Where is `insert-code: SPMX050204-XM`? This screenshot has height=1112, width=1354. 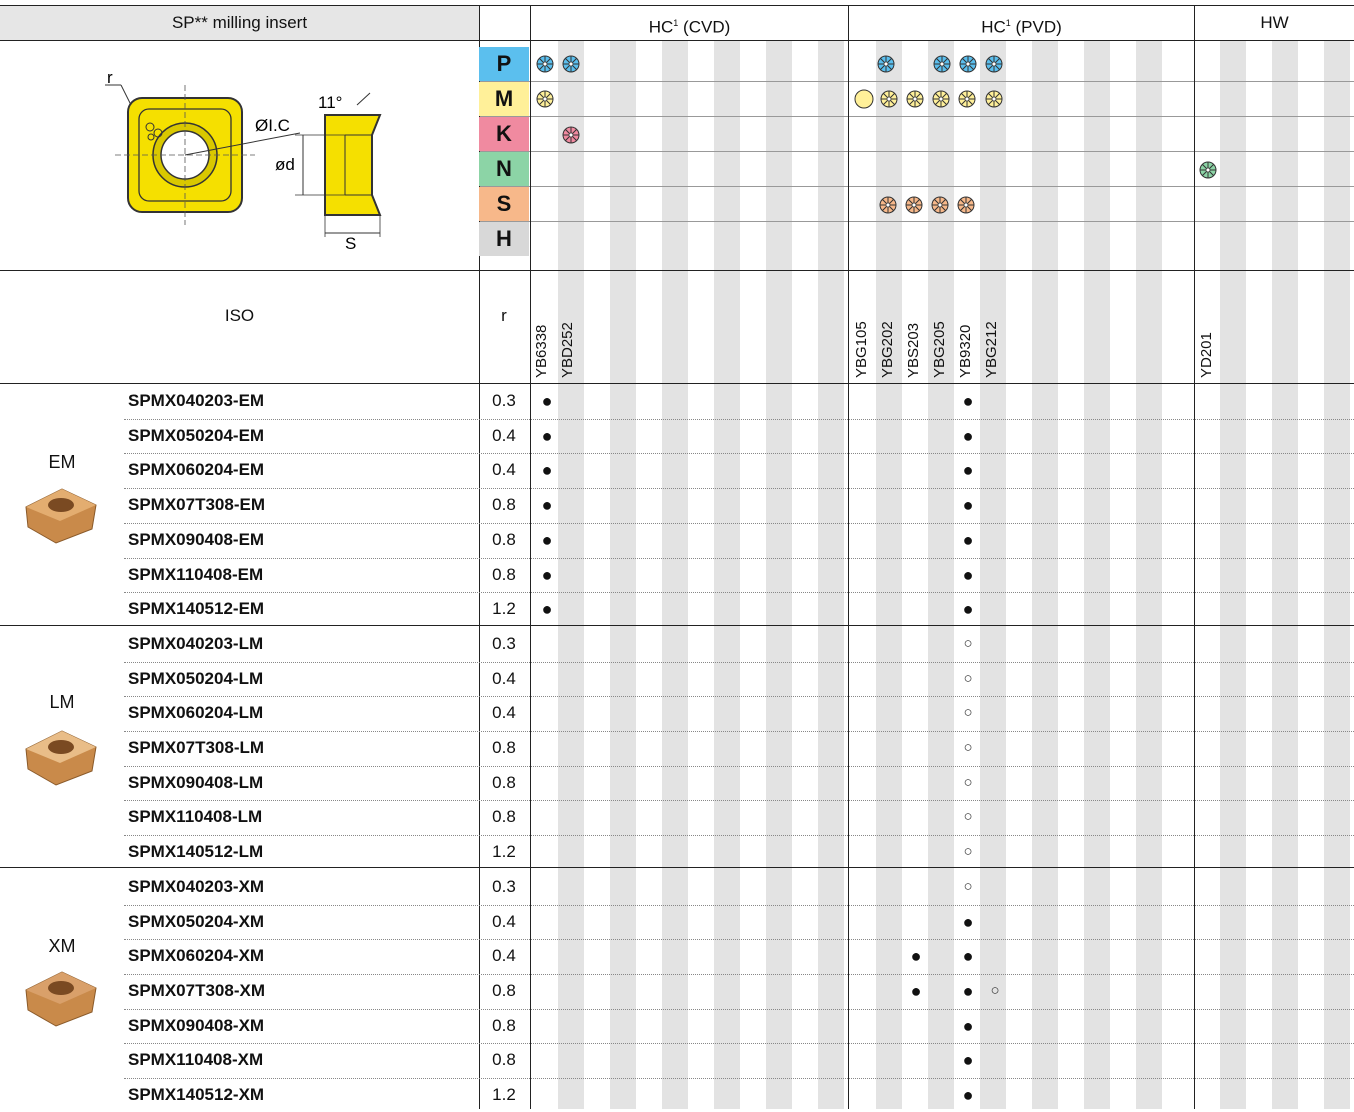 insert-code: SPMX050204-XM is located at coordinates (196, 921).